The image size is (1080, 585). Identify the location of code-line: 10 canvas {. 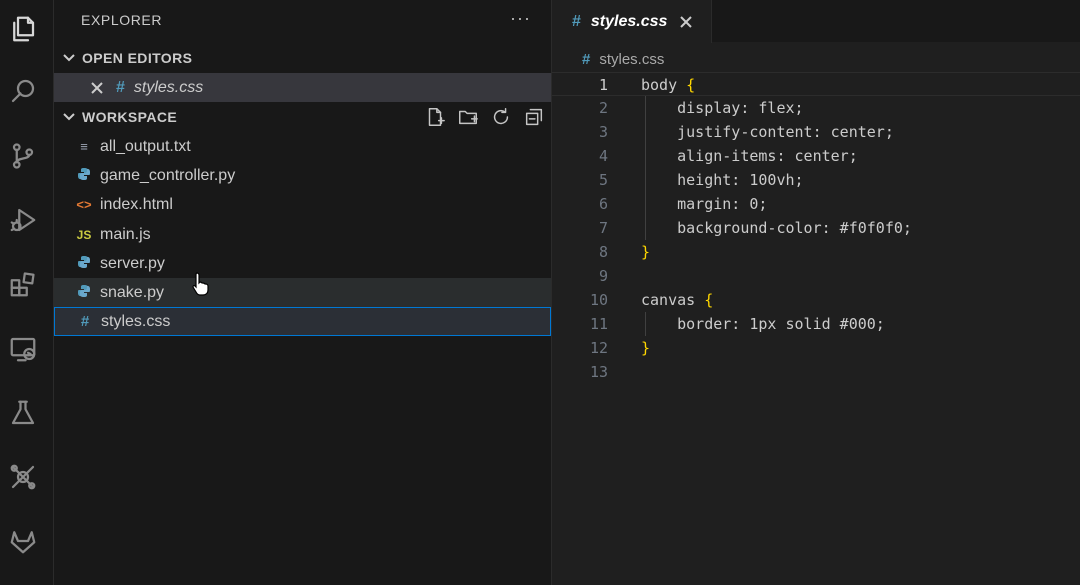
(816, 300).